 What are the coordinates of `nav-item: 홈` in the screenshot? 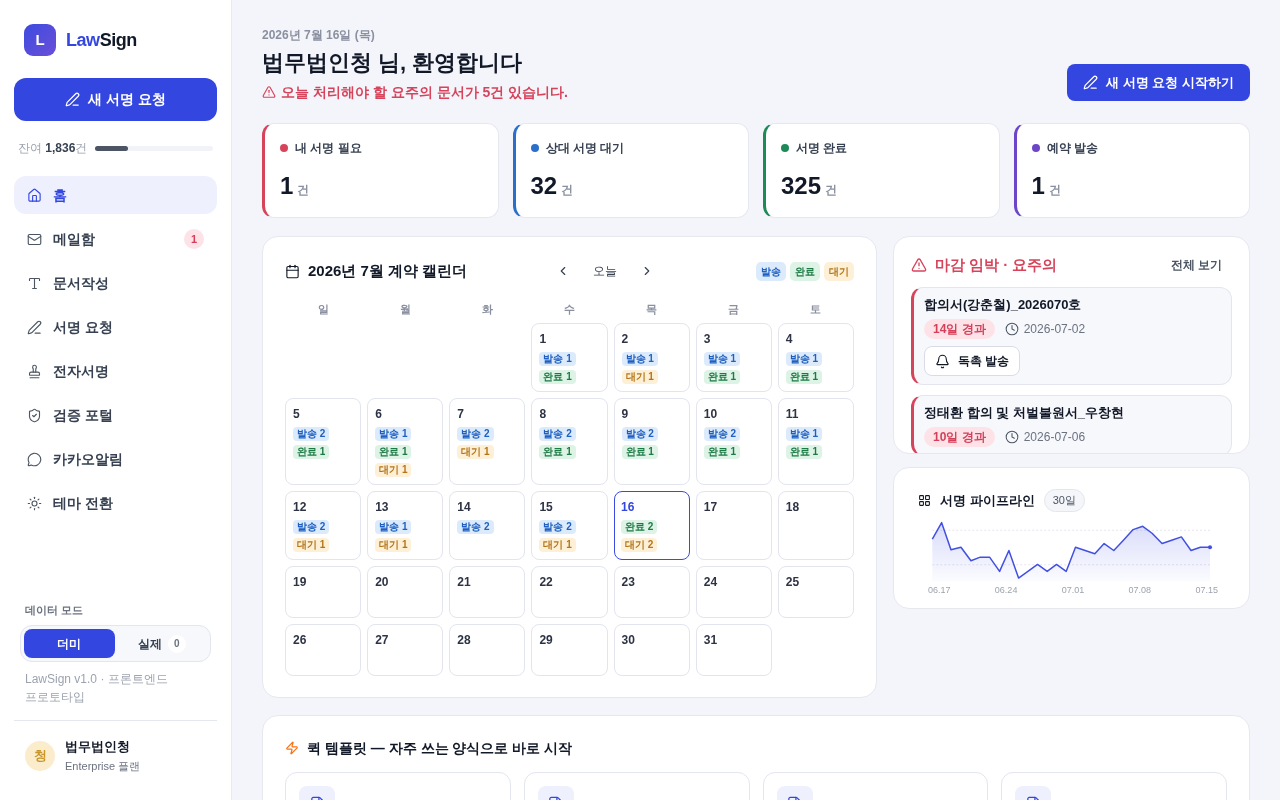 It's located at (115, 195).